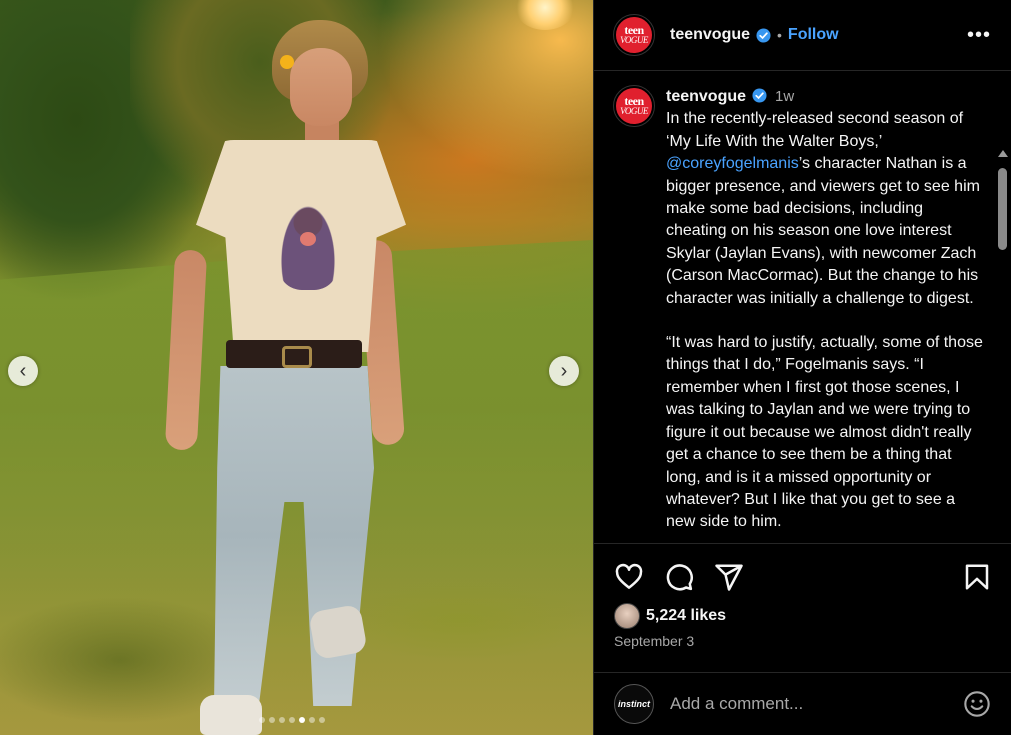 The height and width of the screenshot is (735, 1011). I want to click on comment-icon, so click(679, 577).